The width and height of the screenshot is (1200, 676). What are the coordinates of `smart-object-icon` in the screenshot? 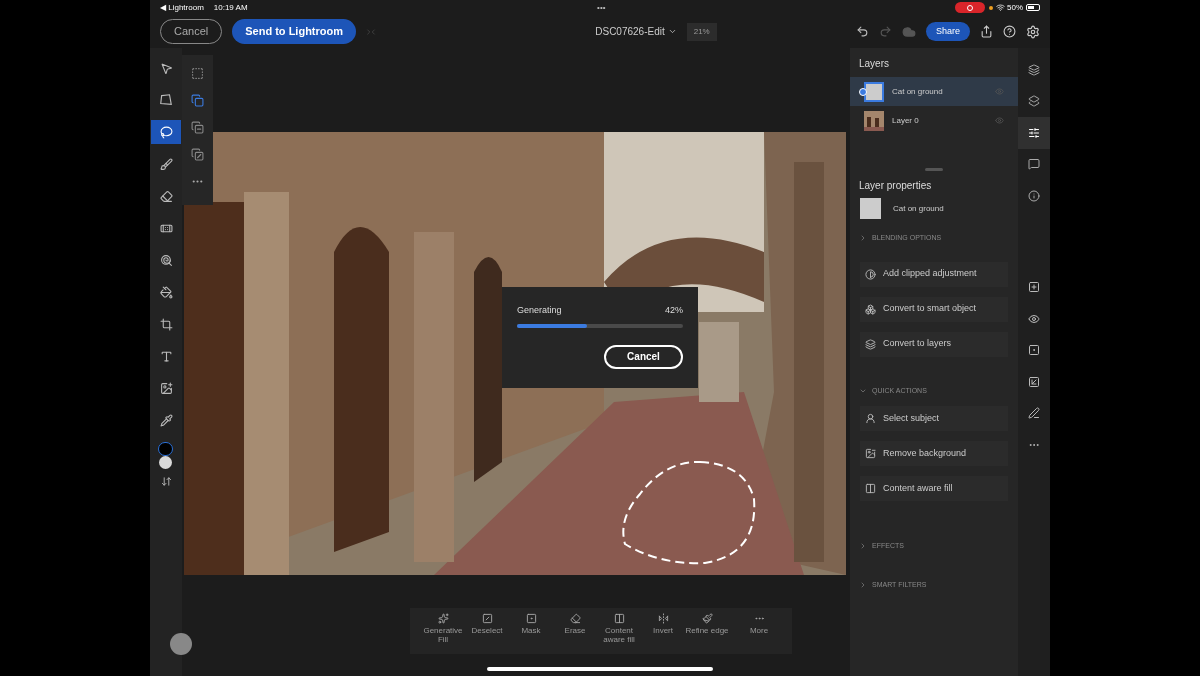 It's located at (870, 309).